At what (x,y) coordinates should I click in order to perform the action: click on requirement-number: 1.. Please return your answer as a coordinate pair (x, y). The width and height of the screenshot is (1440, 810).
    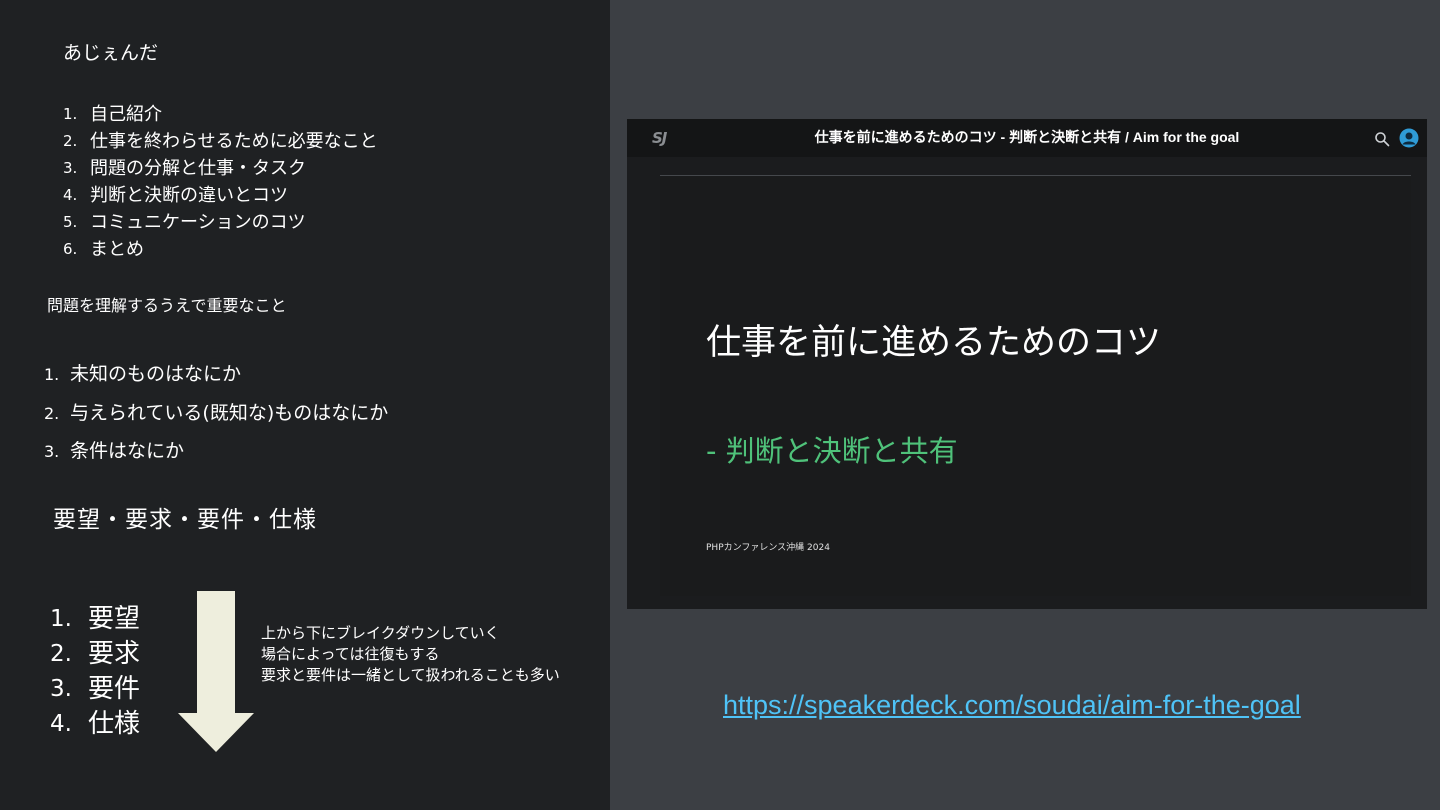
    Looking at the image, I should click on (61, 619).